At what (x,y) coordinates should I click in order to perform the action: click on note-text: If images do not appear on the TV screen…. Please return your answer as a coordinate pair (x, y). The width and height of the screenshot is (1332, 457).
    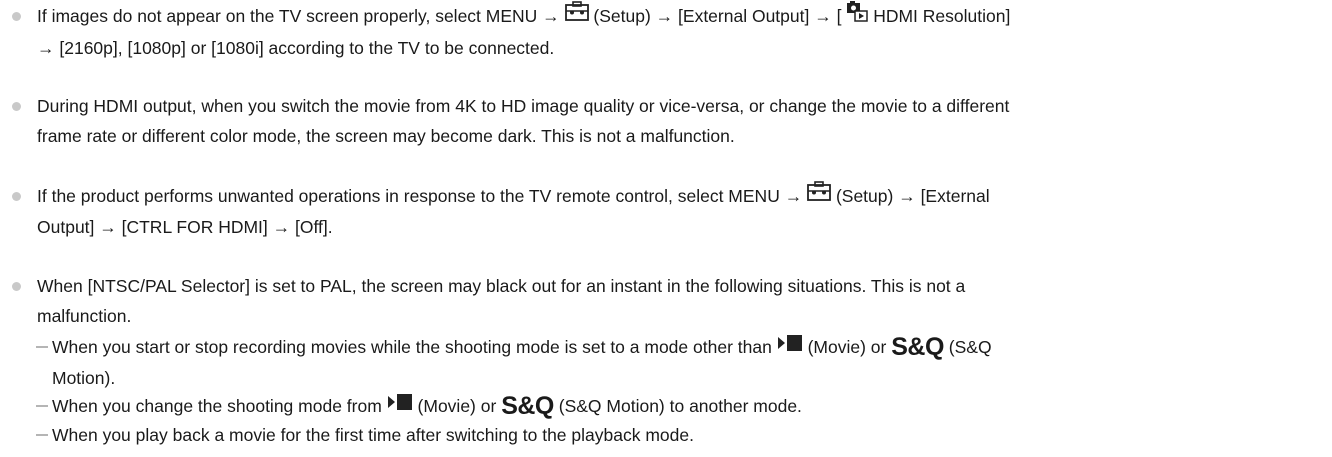
    Looking at the image, I should click on (679, 31).